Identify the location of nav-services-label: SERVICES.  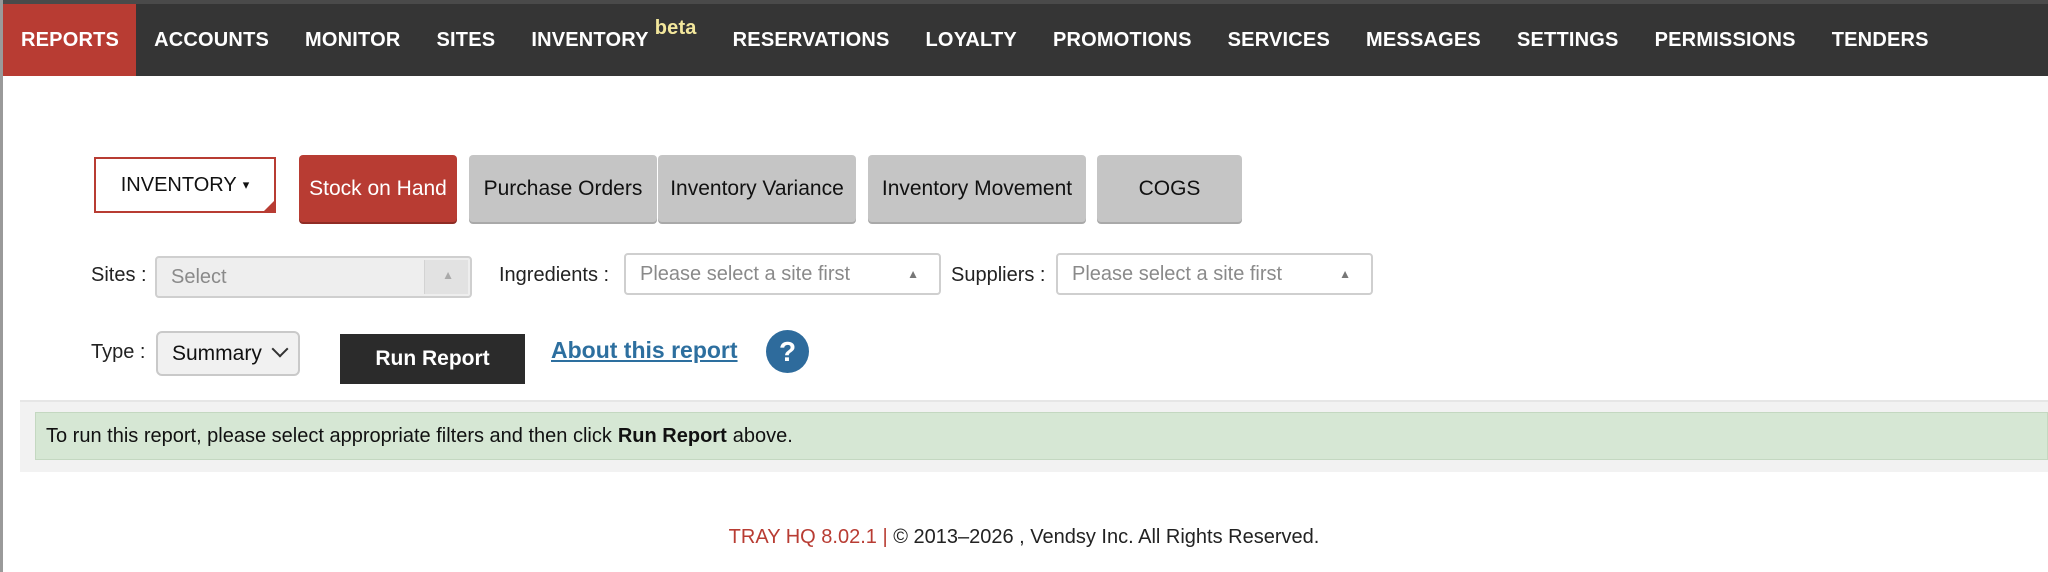
(1278, 39).